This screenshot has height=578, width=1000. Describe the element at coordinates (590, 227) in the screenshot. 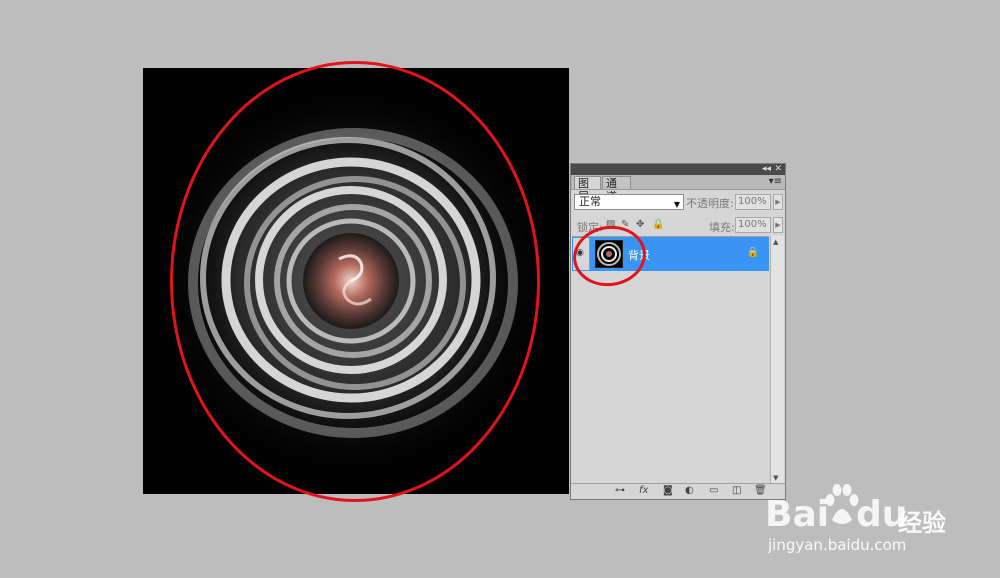

I see `lock-label: 锁定:` at that location.